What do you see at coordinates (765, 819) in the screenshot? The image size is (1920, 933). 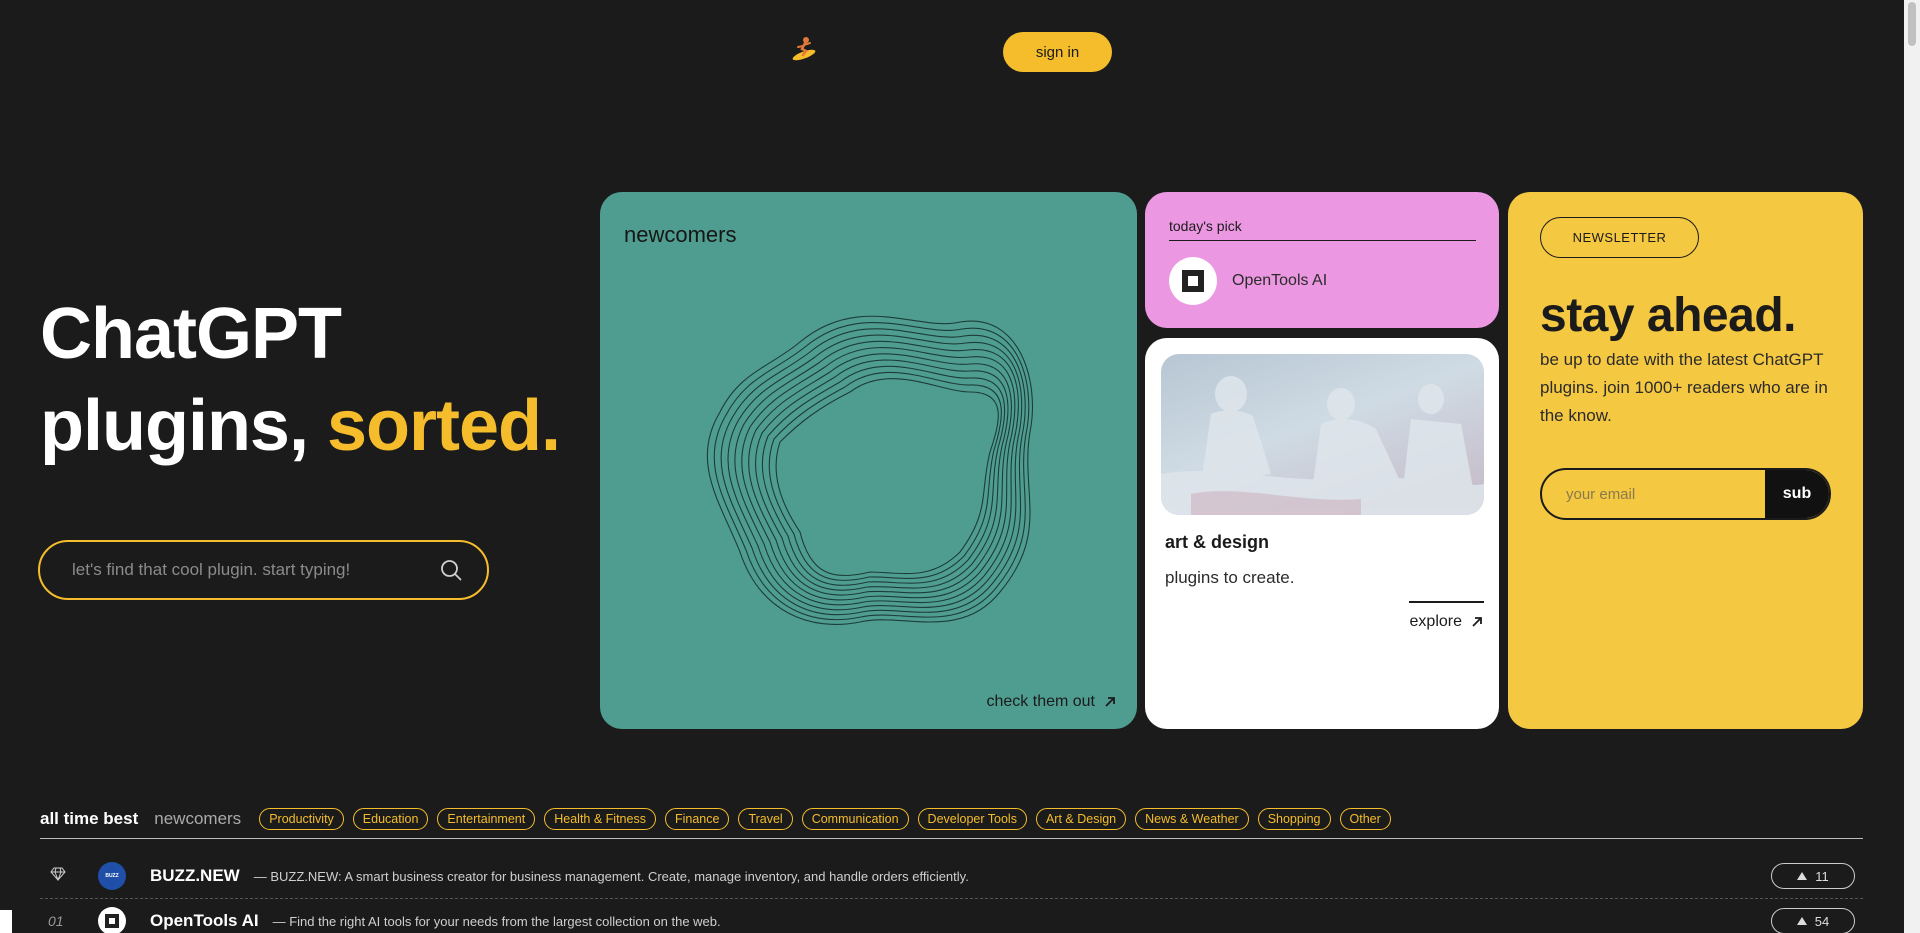 I see `category-chip: Travel` at bounding box center [765, 819].